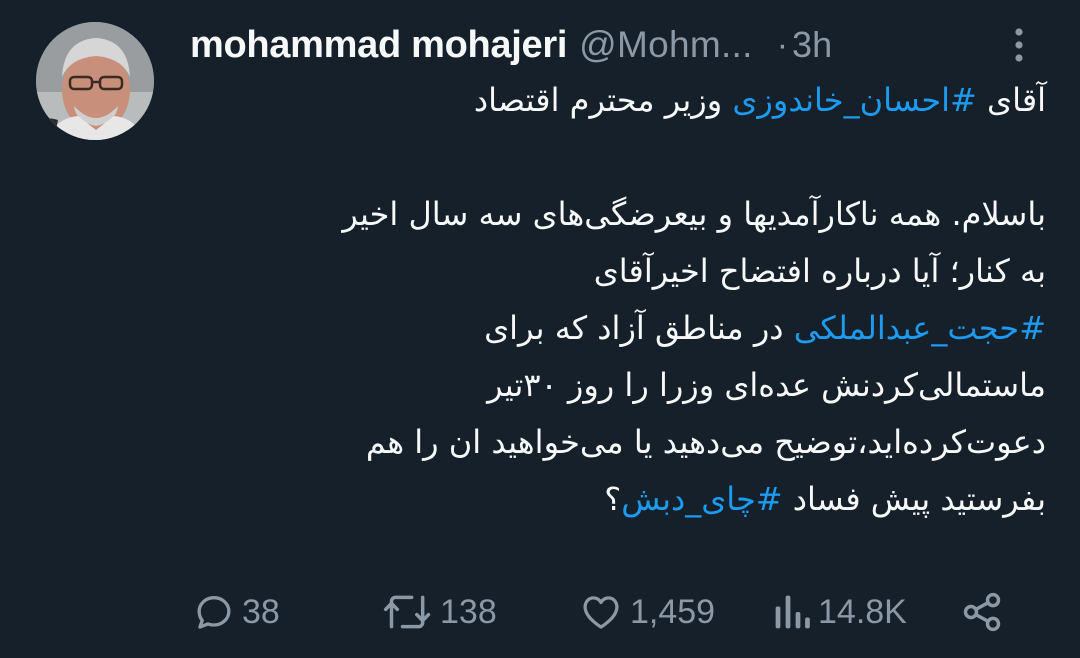 The height and width of the screenshot is (658, 1080). I want to click on more-options-button, so click(1019, 45).